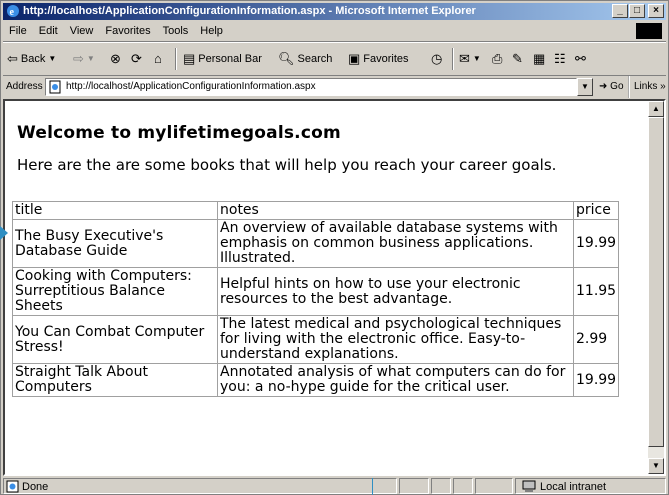 The width and height of the screenshot is (669, 495). I want to click on menu-help: Help, so click(211, 31).